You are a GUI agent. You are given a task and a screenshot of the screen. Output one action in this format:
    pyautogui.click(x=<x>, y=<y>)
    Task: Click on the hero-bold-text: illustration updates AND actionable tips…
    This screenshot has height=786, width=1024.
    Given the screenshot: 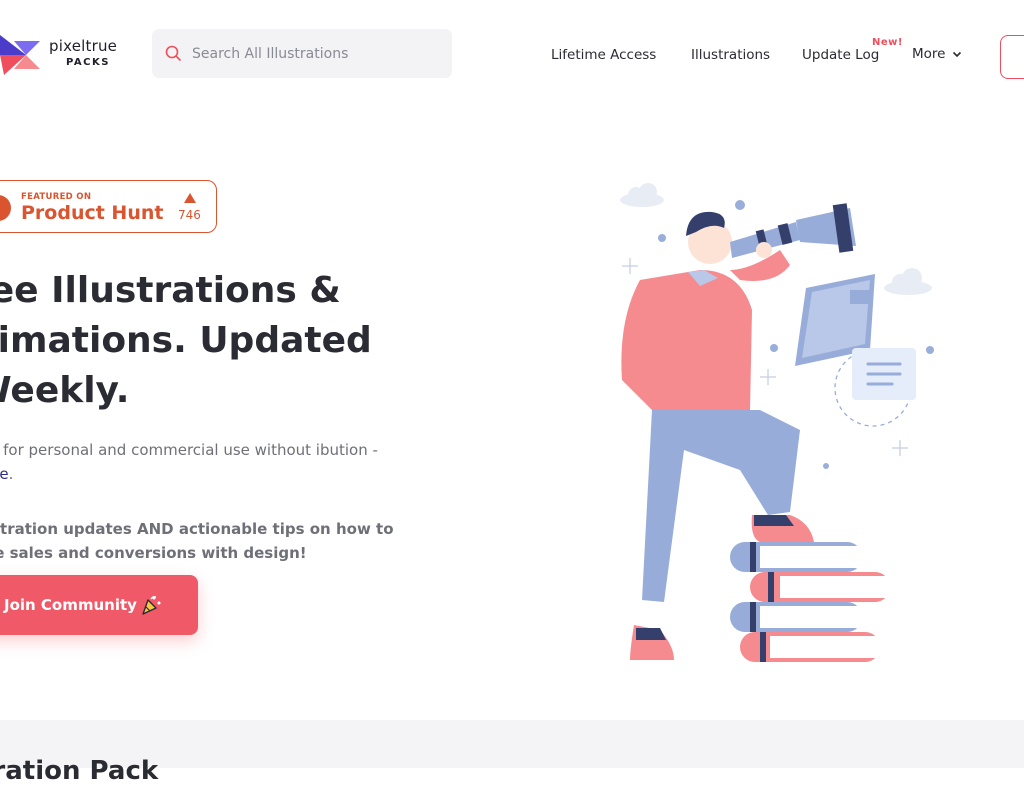 What is the action you would take?
    pyautogui.click(x=197, y=541)
    